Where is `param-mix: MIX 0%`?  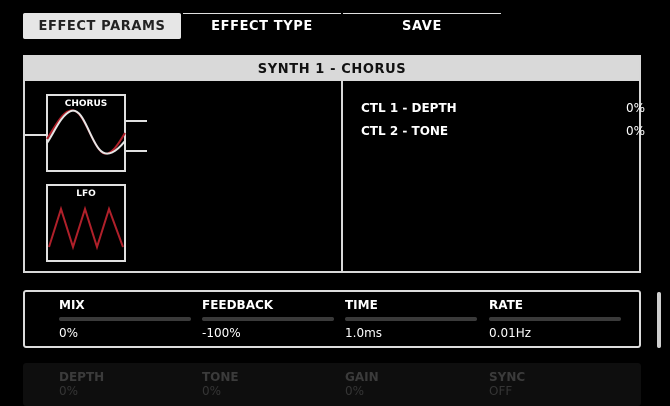 param-mix: MIX 0% is located at coordinates (125, 319).